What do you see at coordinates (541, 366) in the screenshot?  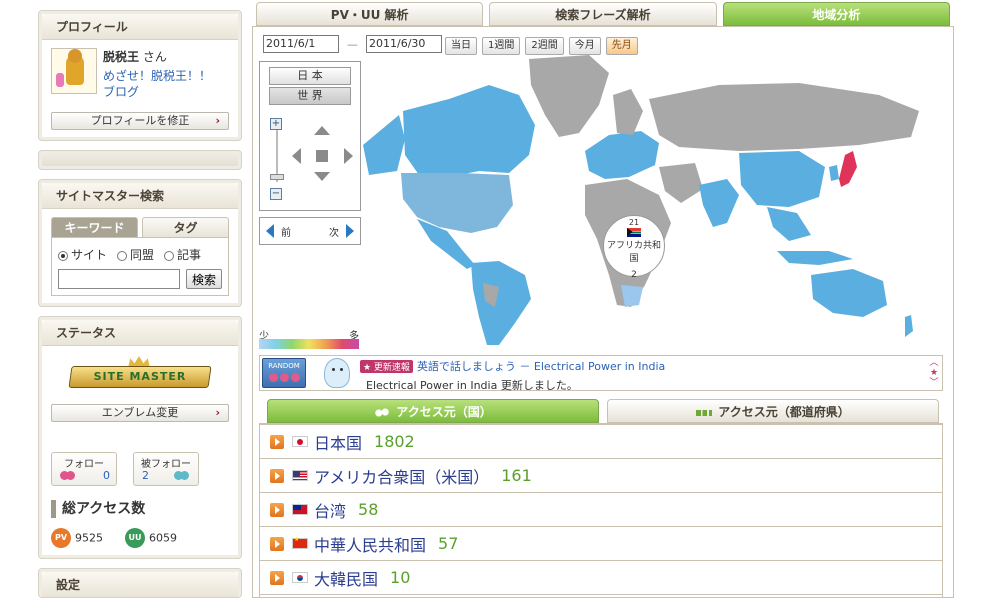 I see `update-link: 英語で話しましょう － Electrical Power in India` at bounding box center [541, 366].